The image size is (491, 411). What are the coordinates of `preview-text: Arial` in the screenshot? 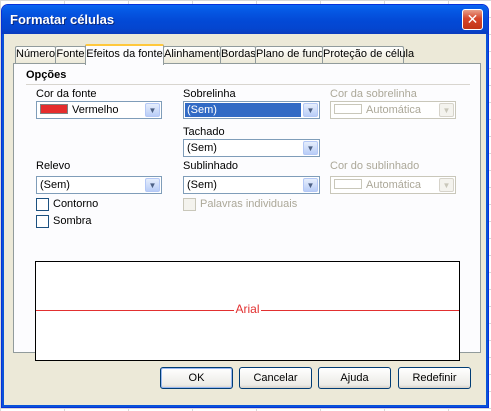 It's located at (247, 309).